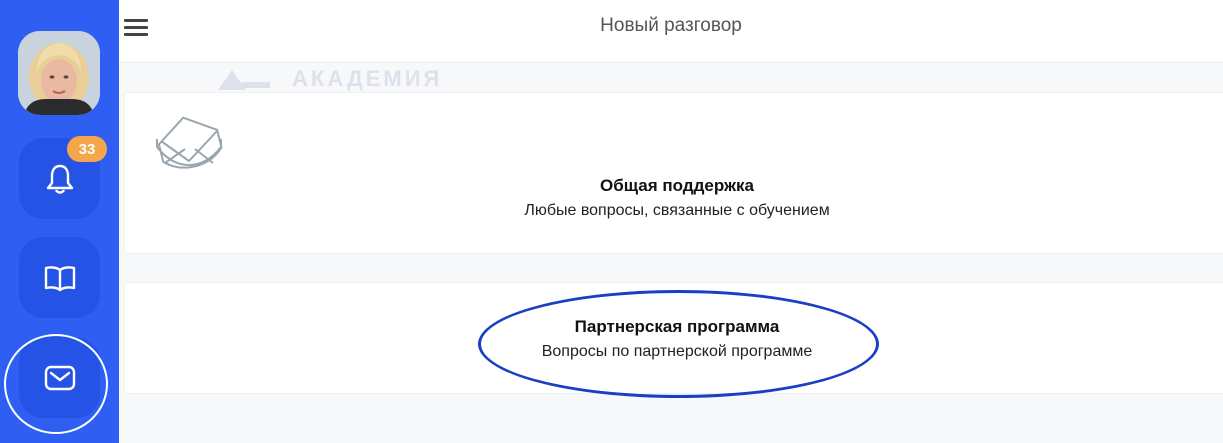 This screenshot has width=1223, height=443. Describe the element at coordinates (676, 185) in the screenshot. I see `topic-title: Общая поддержка` at that location.